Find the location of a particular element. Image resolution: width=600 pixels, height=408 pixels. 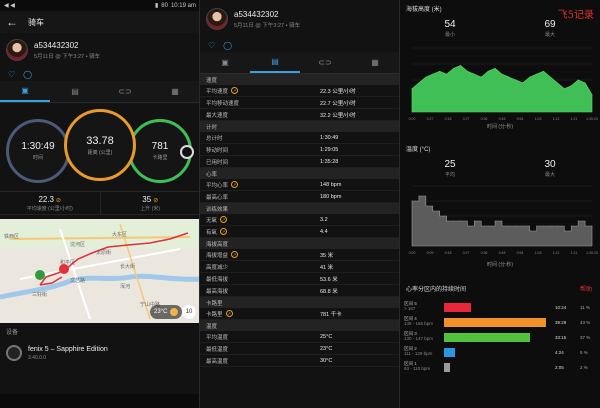

hr-zone-range: 130 - 147 bpm is located at coordinates (419, 338).